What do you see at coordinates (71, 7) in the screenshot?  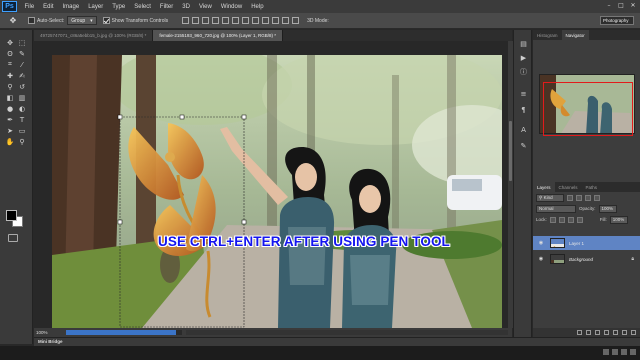 I see `menu-image: Image` at bounding box center [71, 7].